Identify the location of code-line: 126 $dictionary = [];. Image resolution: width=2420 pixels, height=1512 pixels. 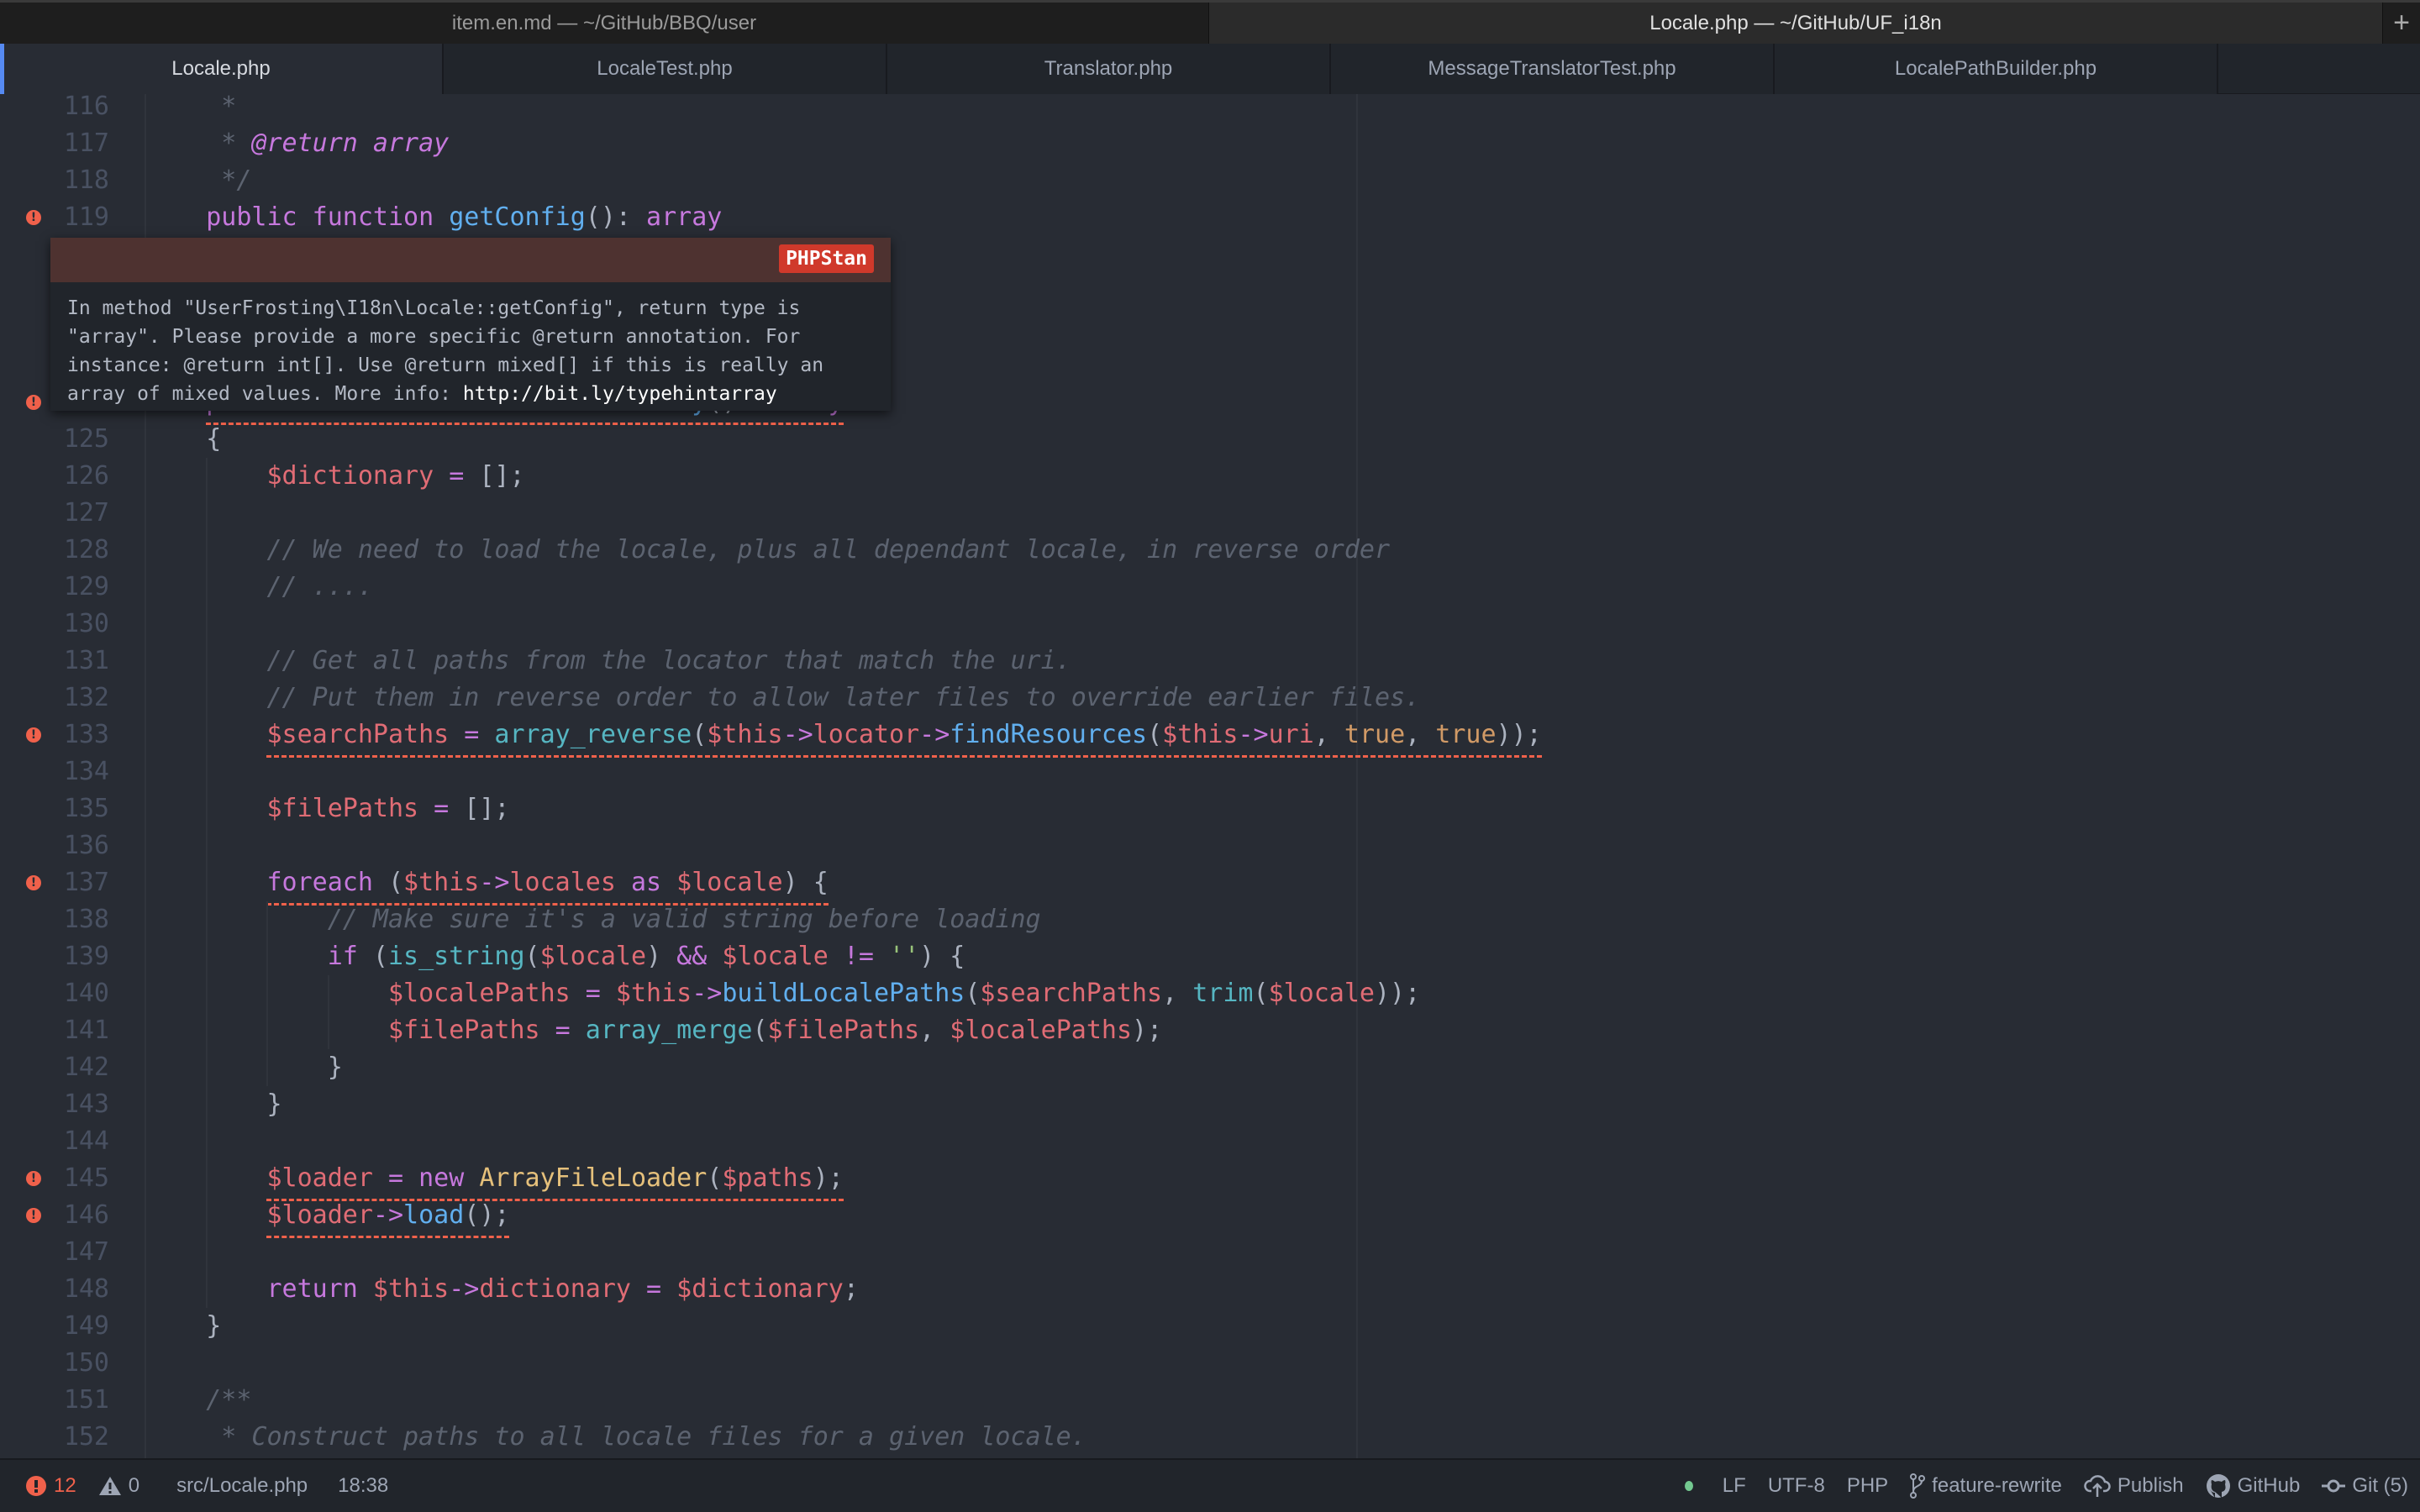
(1210, 476).